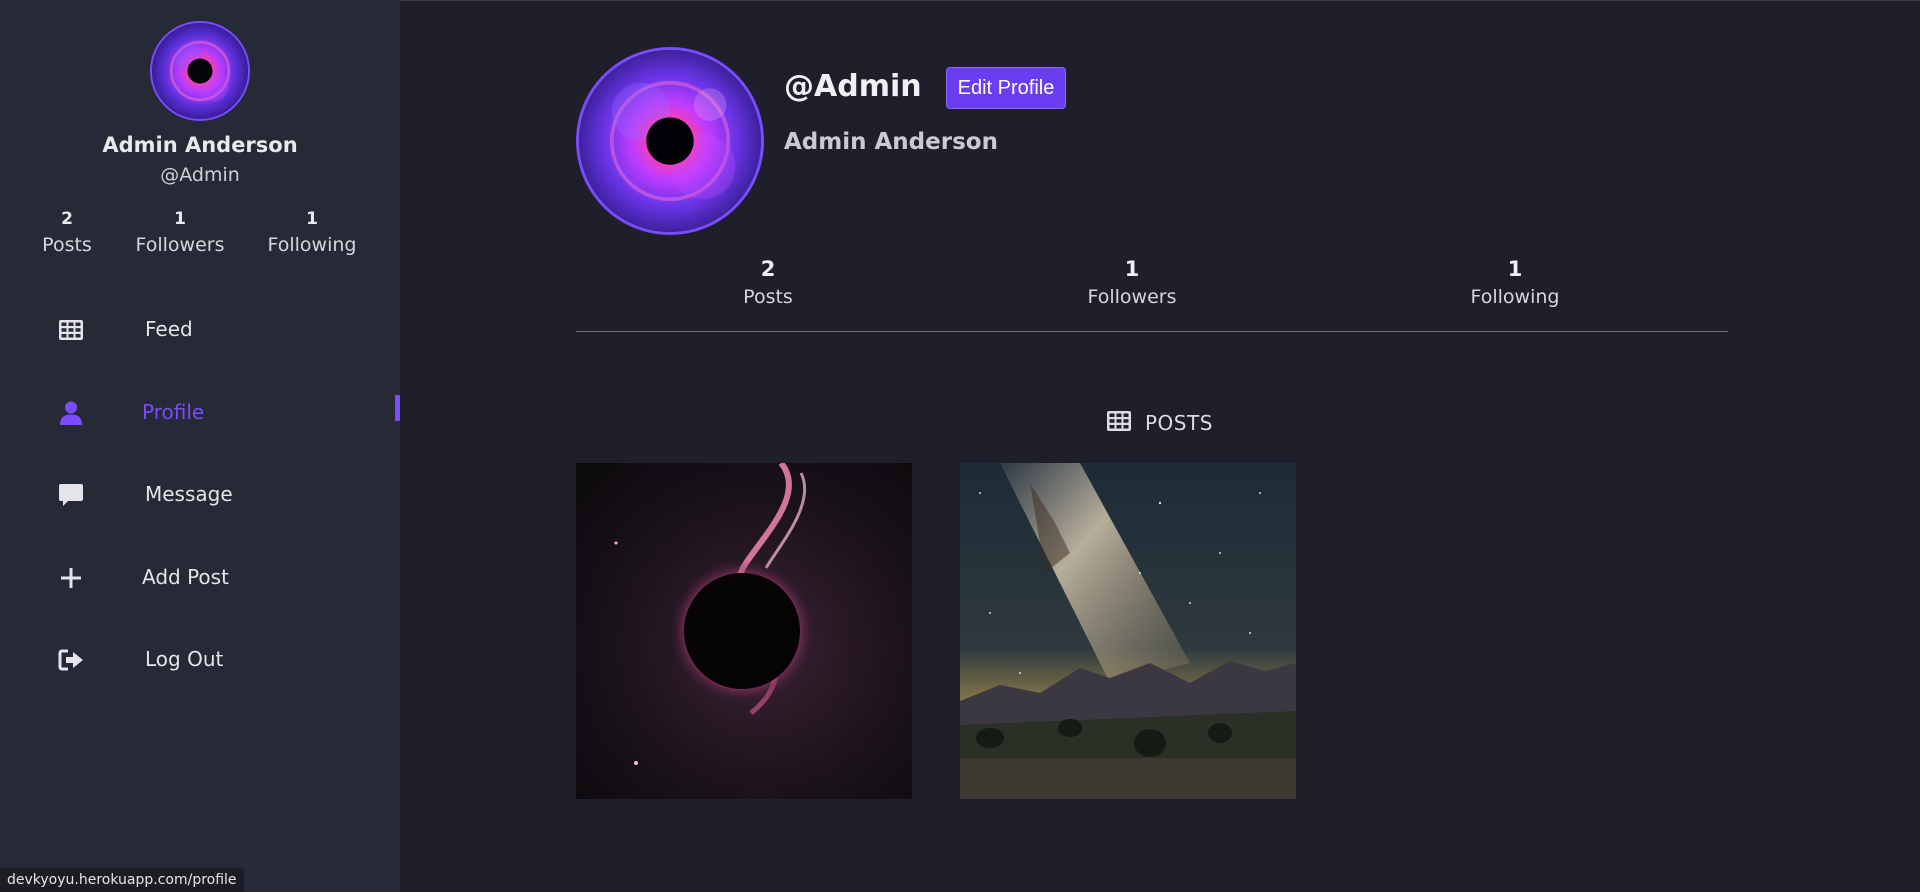  What do you see at coordinates (1179, 423) in the screenshot?
I see `posts-heading-label: POSTS` at bounding box center [1179, 423].